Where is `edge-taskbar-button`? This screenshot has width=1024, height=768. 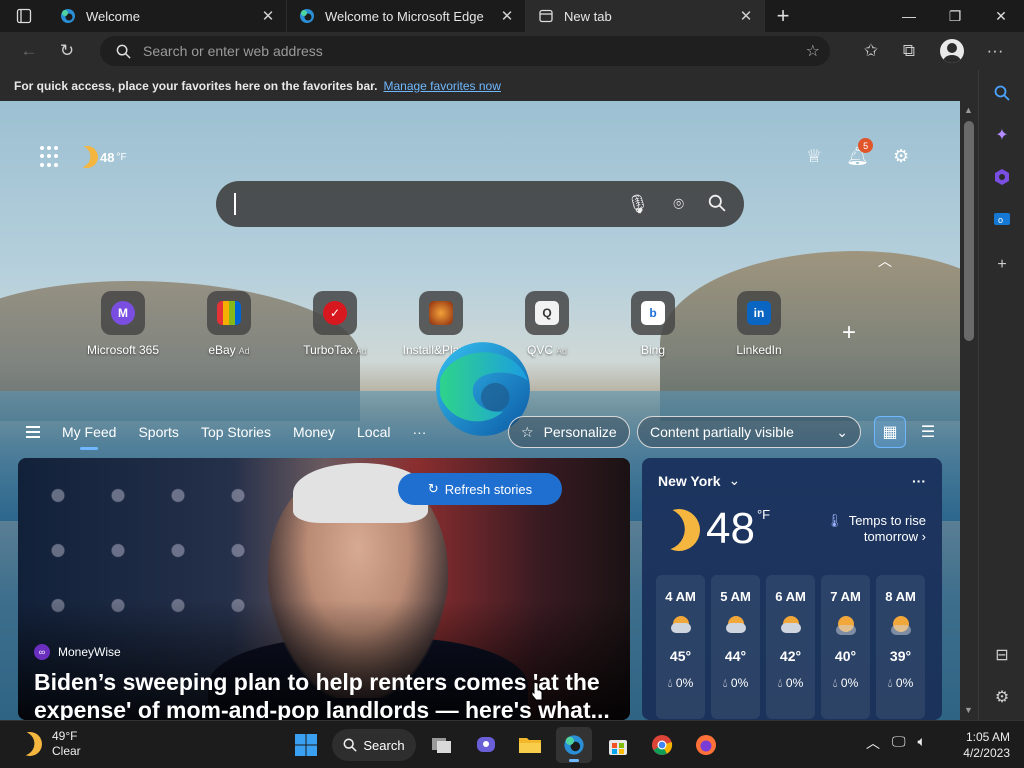
edge-taskbar-button is located at coordinates (574, 745).